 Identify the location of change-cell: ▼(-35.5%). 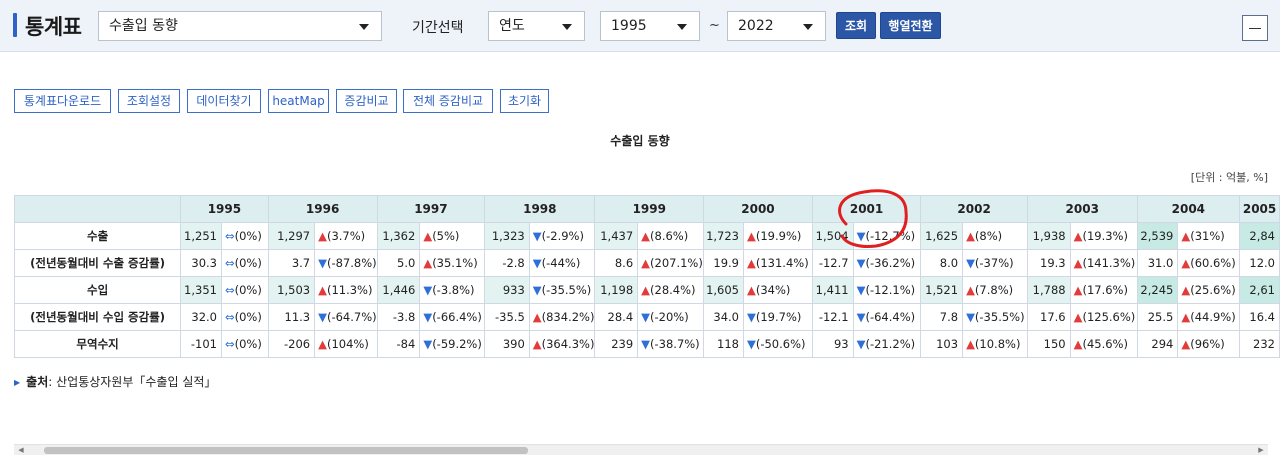
(995, 317).